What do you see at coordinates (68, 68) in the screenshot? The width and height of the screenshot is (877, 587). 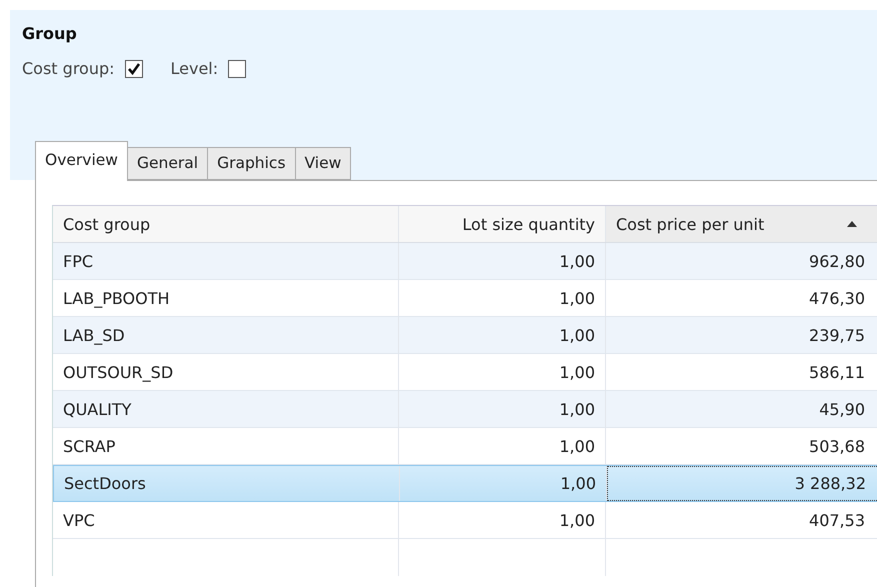 I see `checkbox-label: Cost group:` at bounding box center [68, 68].